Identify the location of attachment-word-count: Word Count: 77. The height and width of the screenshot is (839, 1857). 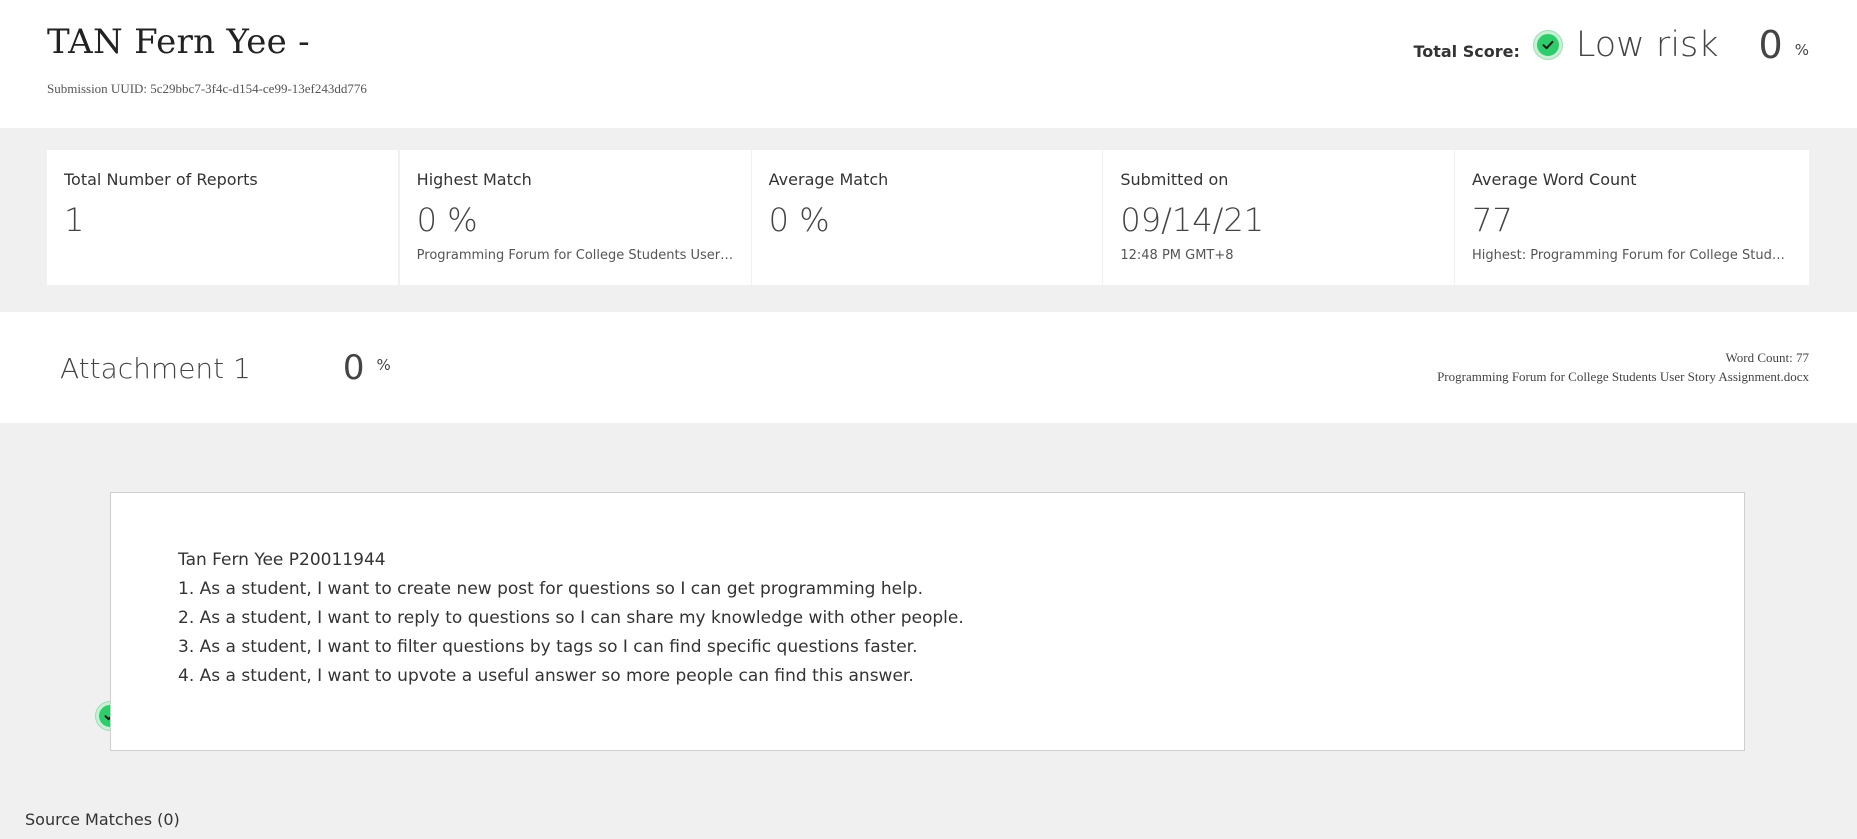
(1767, 357).